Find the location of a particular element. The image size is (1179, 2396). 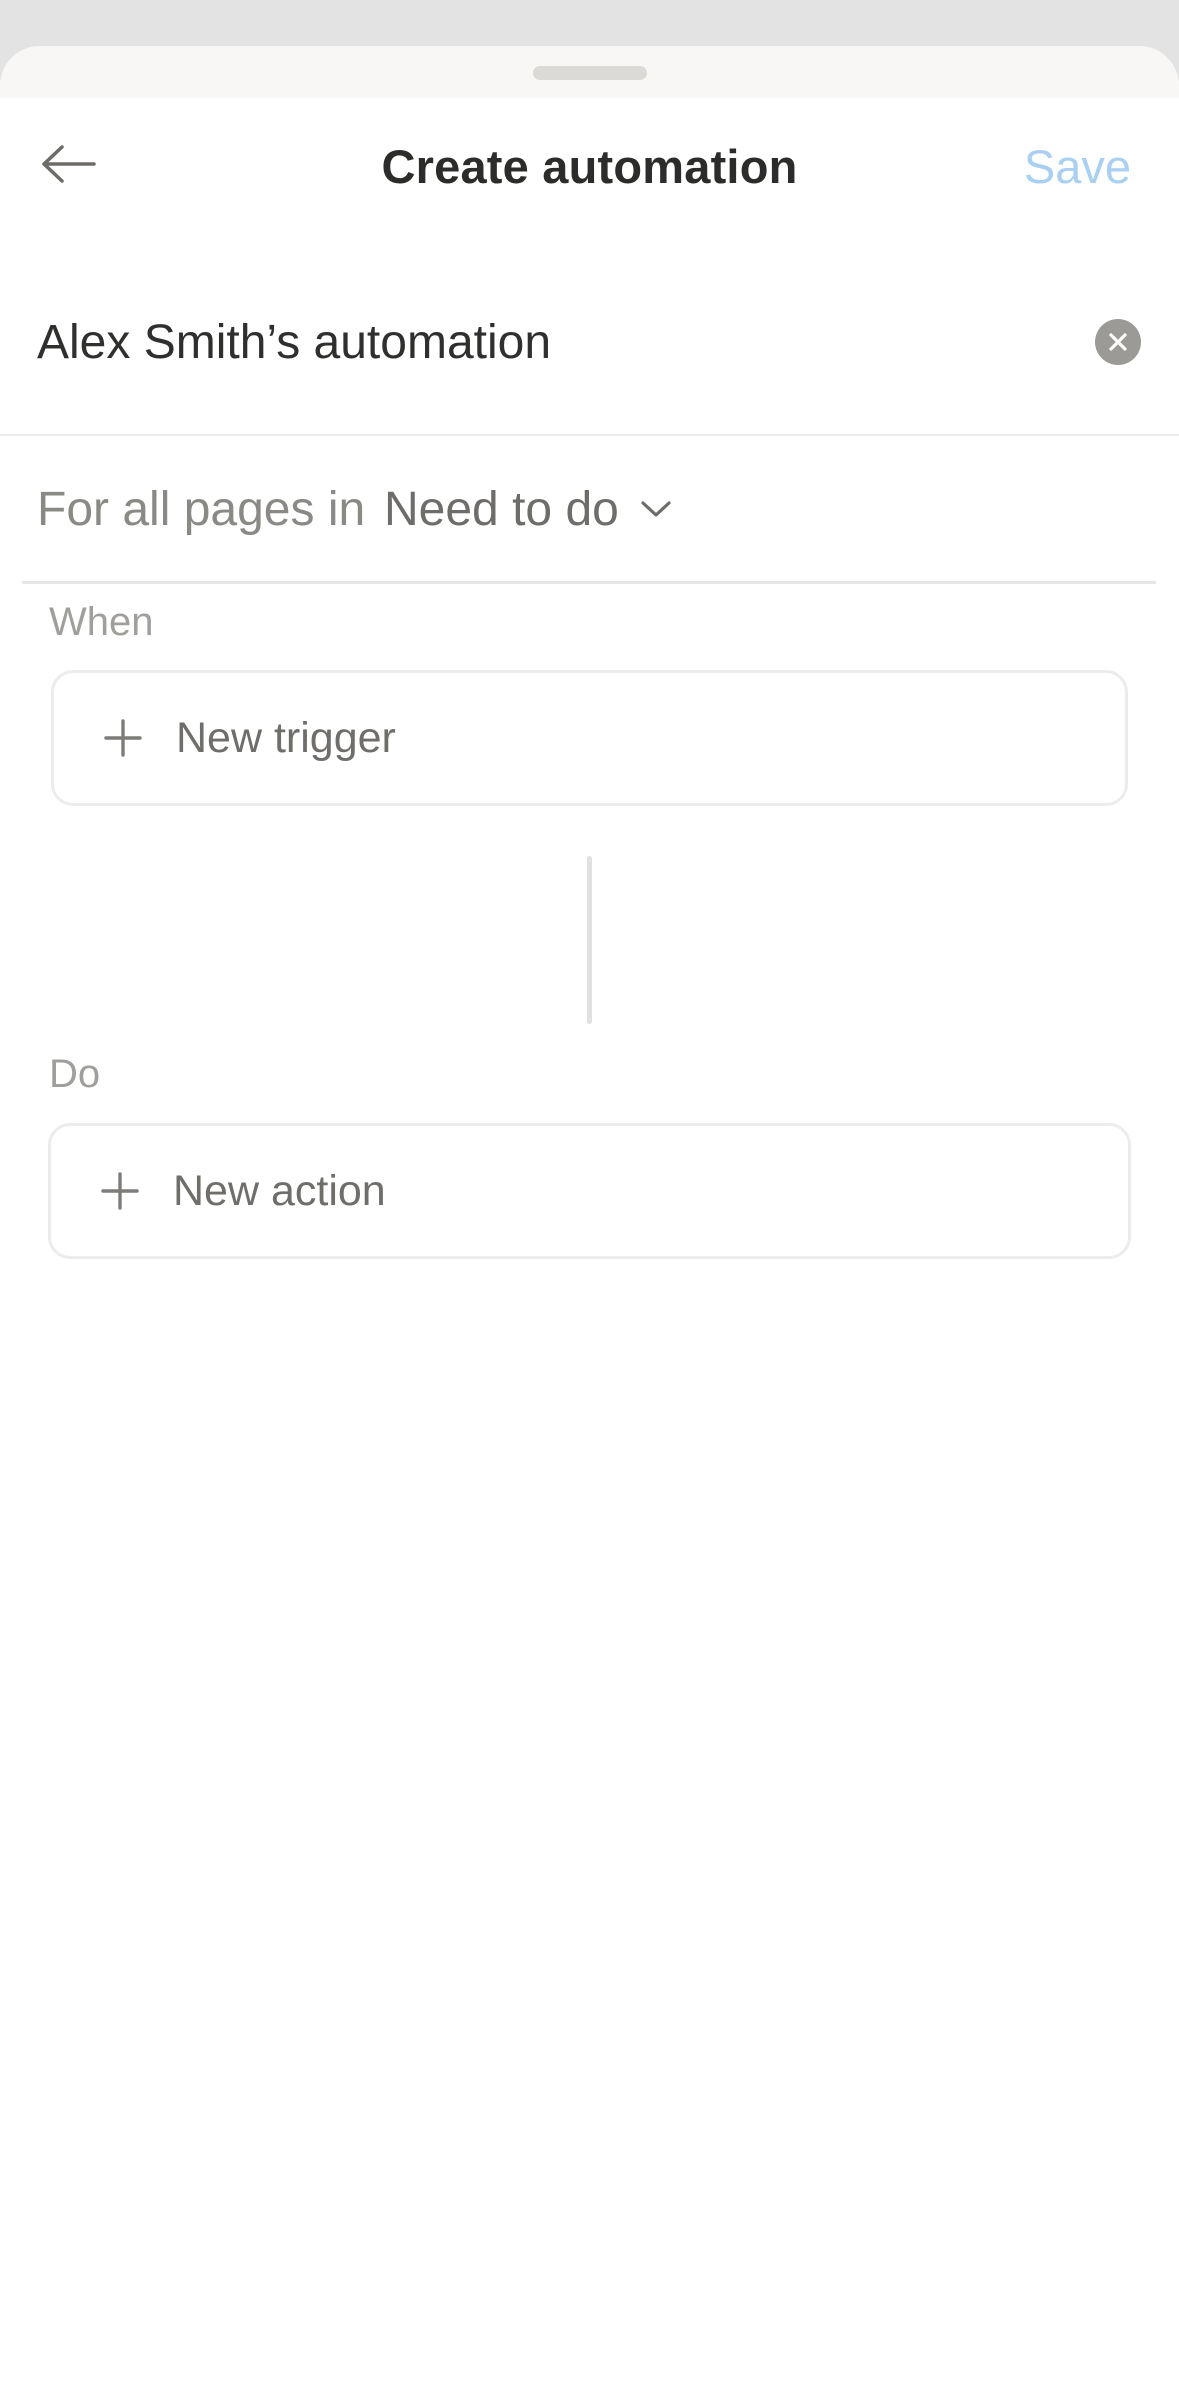

new-trigger-label: New trigger is located at coordinates (286, 737).